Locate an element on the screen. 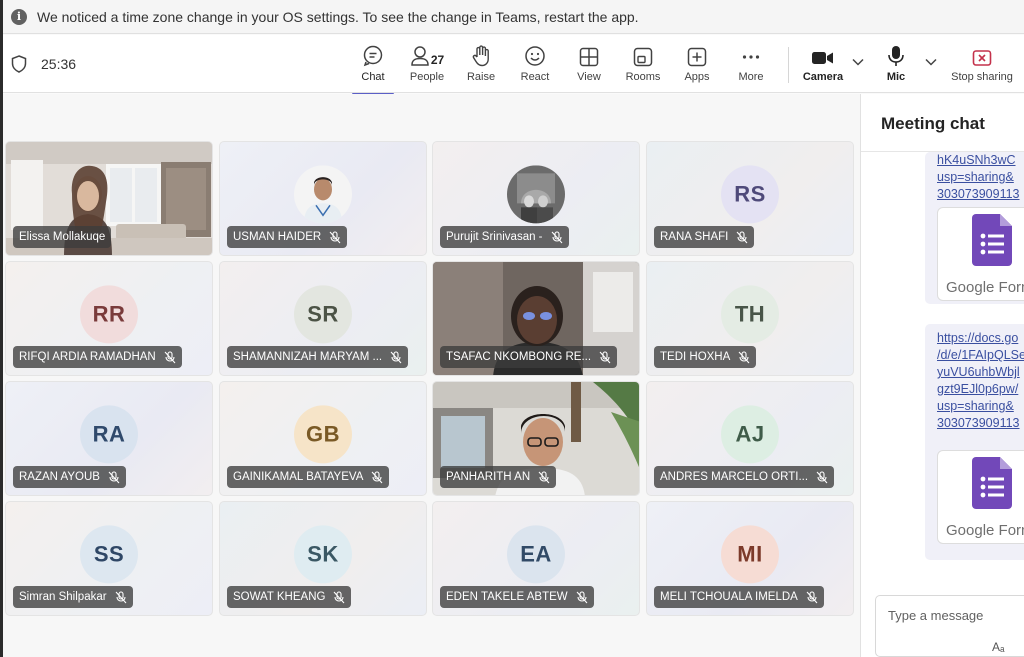 The width and height of the screenshot is (1024, 657). participant-initials-avatar: RR is located at coordinates (109, 313).